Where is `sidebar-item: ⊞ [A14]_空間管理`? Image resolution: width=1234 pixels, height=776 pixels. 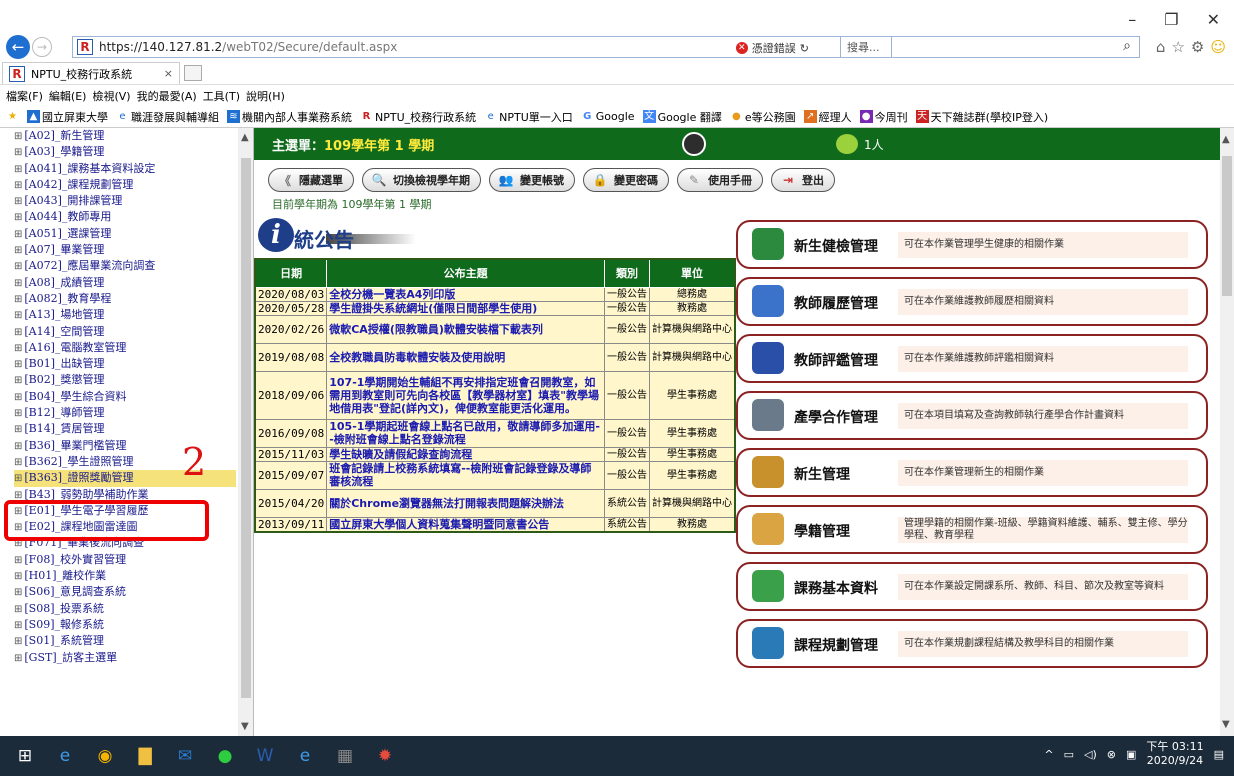
sidebar-item: ⊞ [A14]_空間管理 is located at coordinates (125, 332).